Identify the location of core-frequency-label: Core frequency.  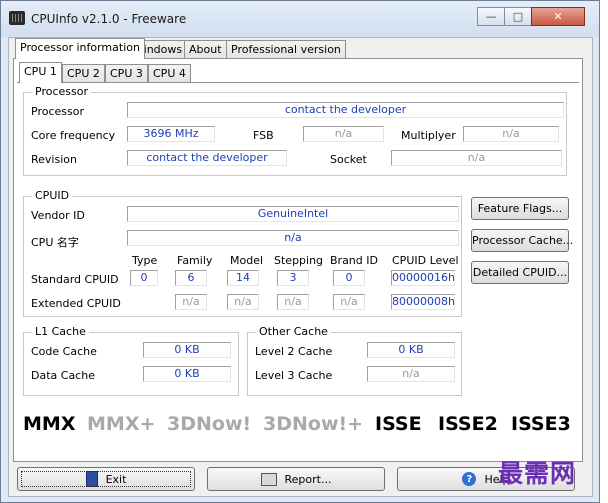
(73, 135).